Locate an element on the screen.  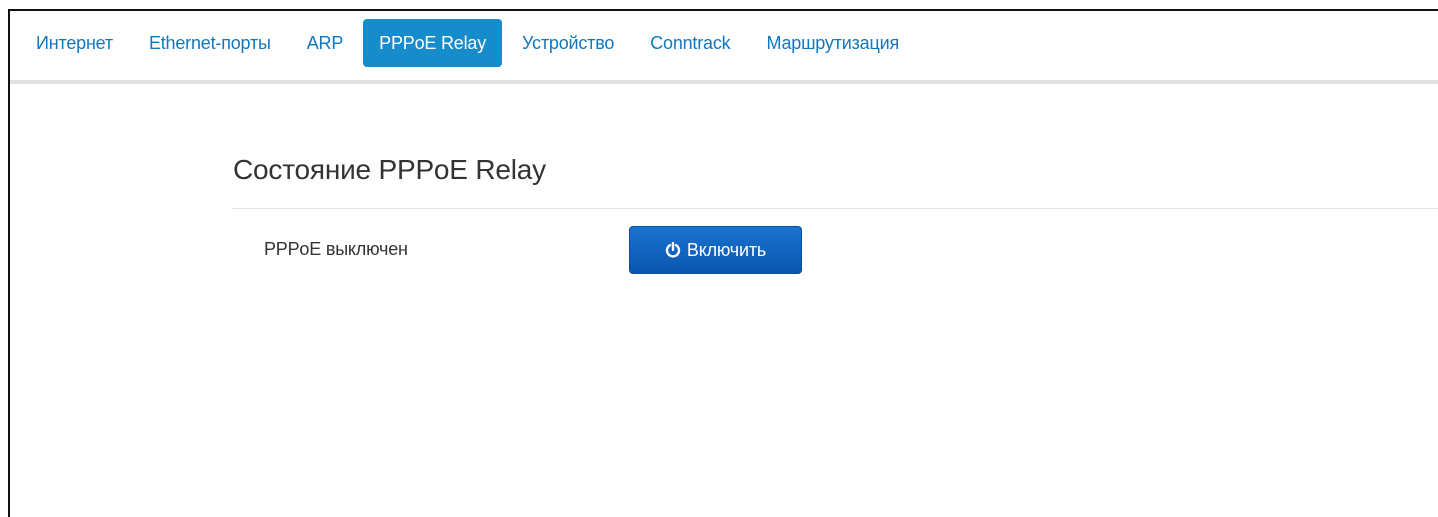
tab-routing: Маршрутизация is located at coordinates (832, 43).